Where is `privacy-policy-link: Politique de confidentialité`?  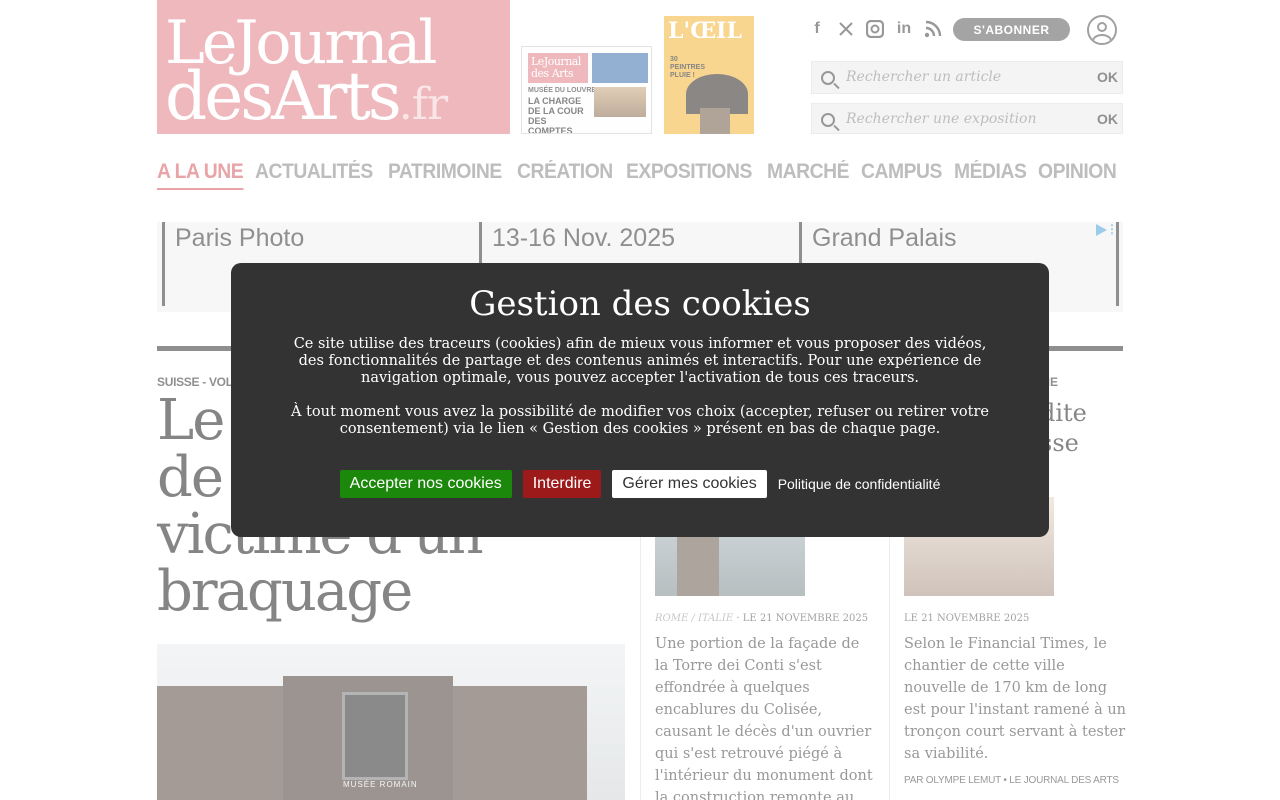
privacy-policy-link: Politique de confidentialité is located at coordinates (859, 484).